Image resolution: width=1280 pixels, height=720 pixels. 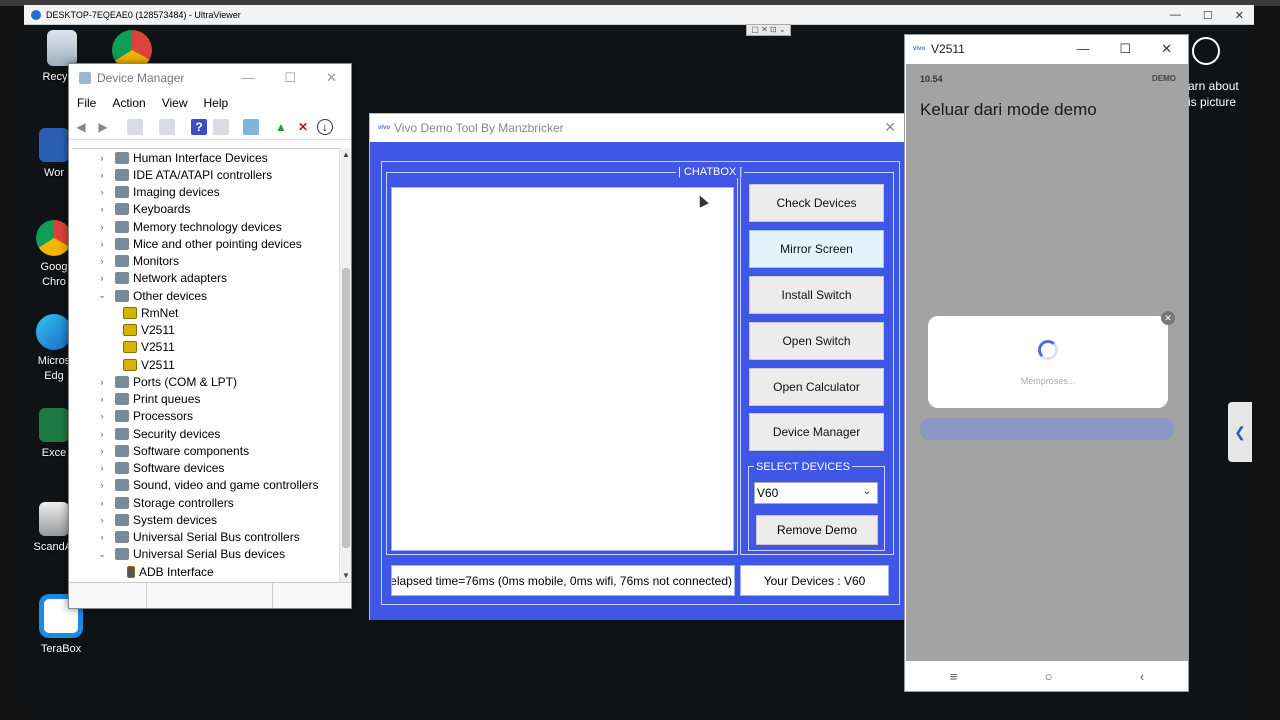 What do you see at coordinates (1206, 51) in the screenshot?
I see `account-icon` at bounding box center [1206, 51].